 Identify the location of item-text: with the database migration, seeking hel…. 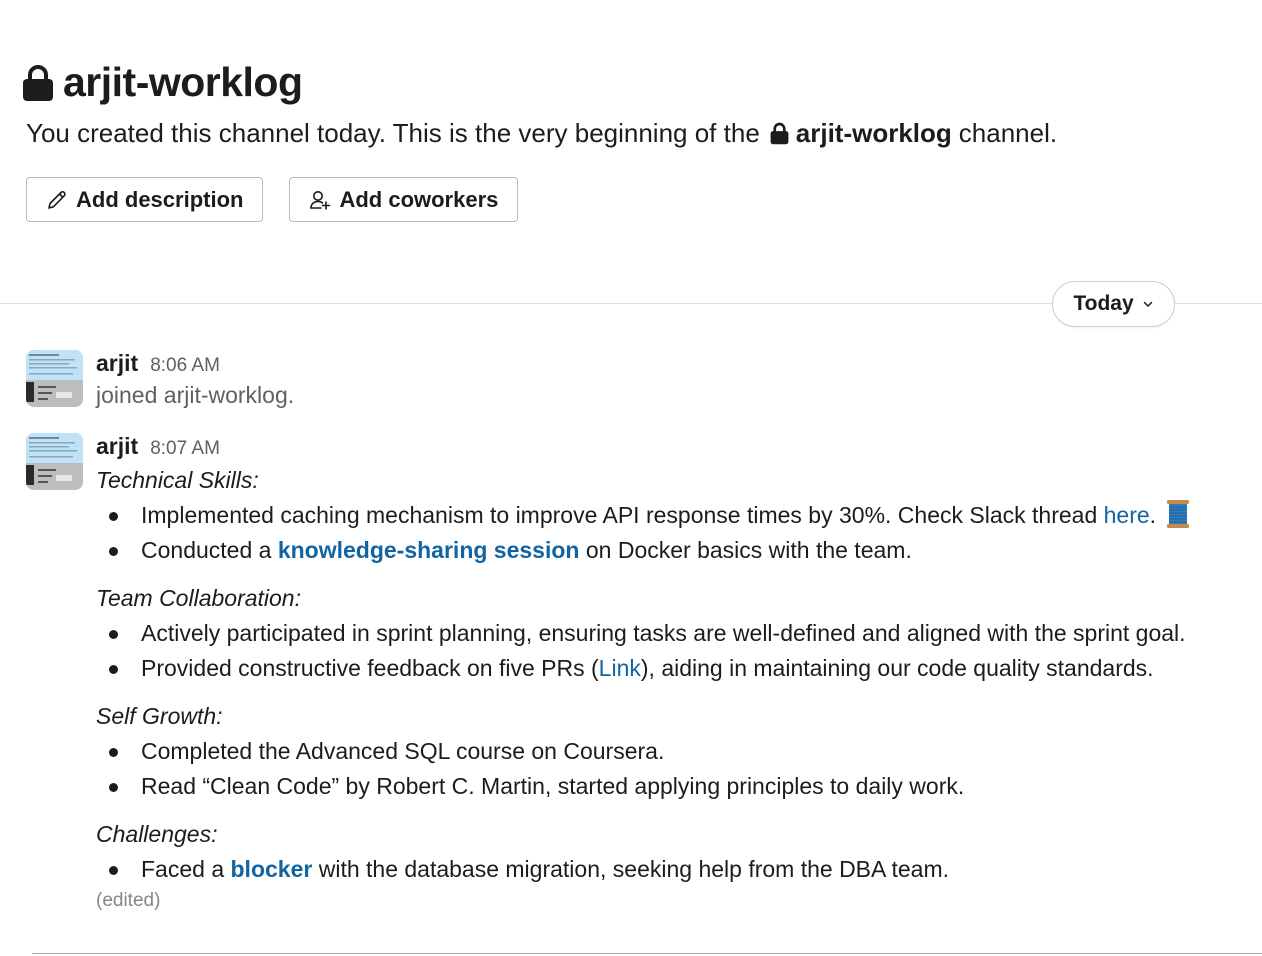
(631, 869).